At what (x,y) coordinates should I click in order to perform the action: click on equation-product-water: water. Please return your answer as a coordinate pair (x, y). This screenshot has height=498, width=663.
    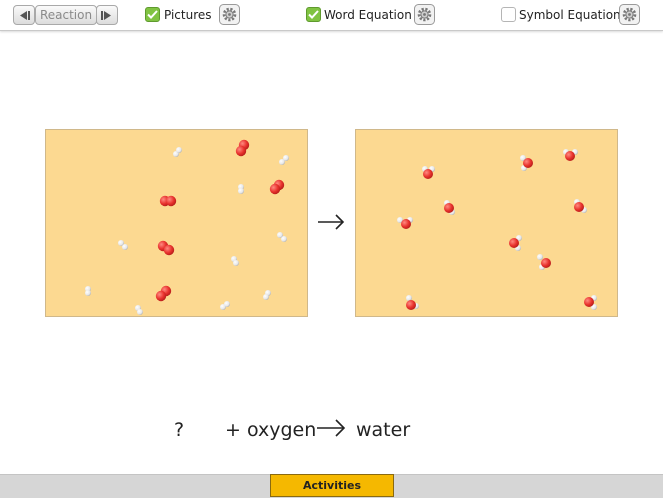
    Looking at the image, I should click on (383, 430).